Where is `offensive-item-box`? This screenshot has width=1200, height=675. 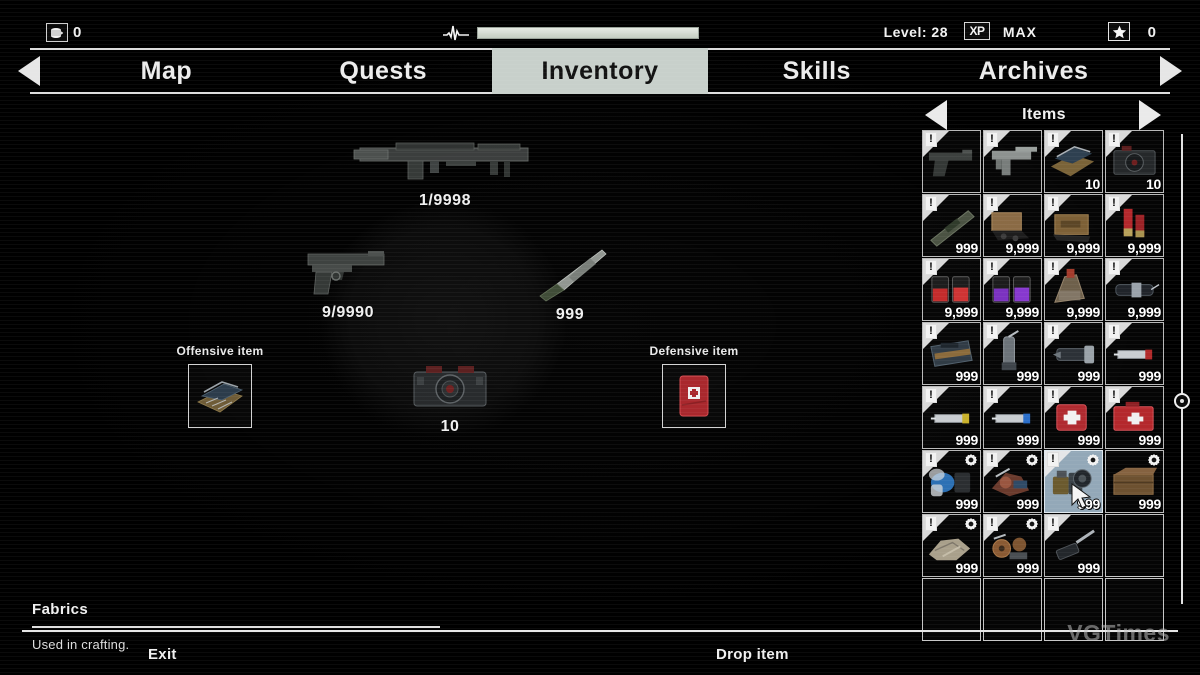
offensive-item-box is located at coordinates (220, 396).